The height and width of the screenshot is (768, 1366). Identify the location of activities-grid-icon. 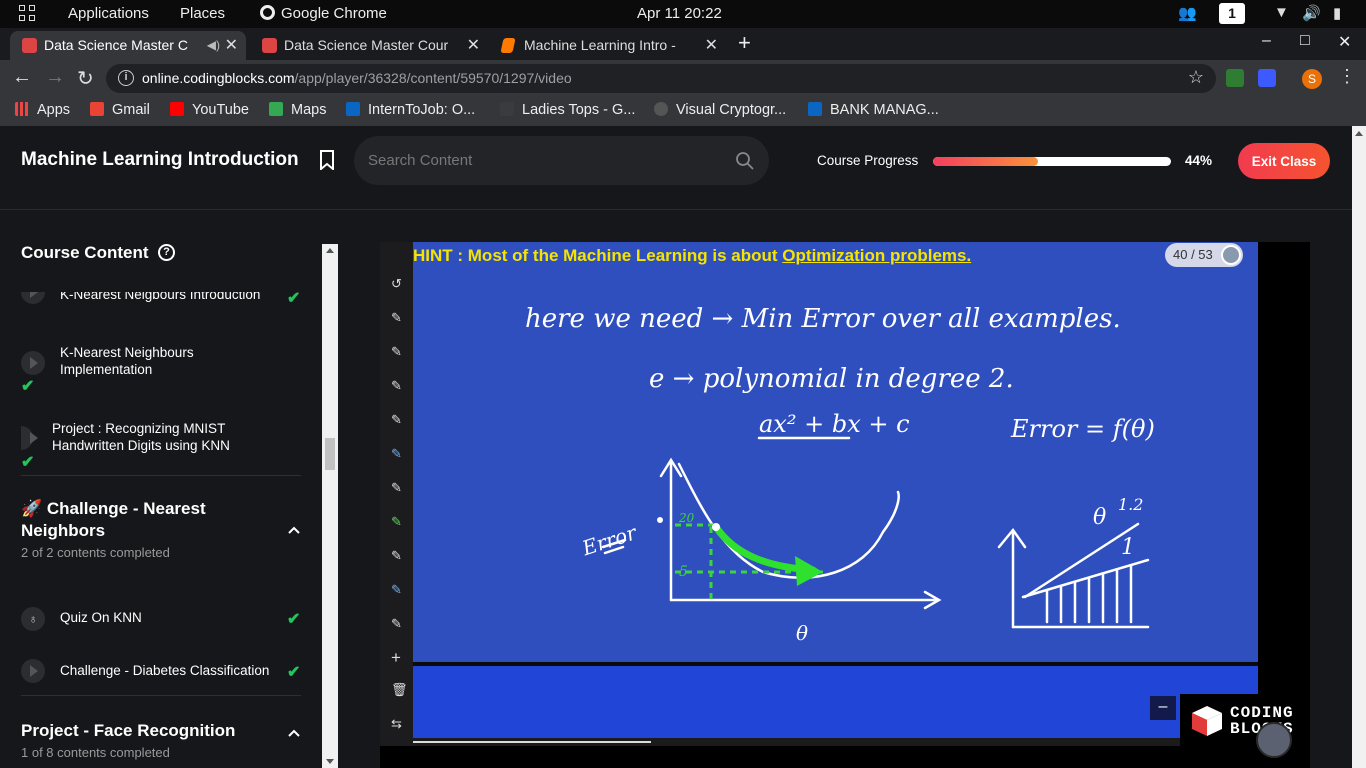
(28, 14).